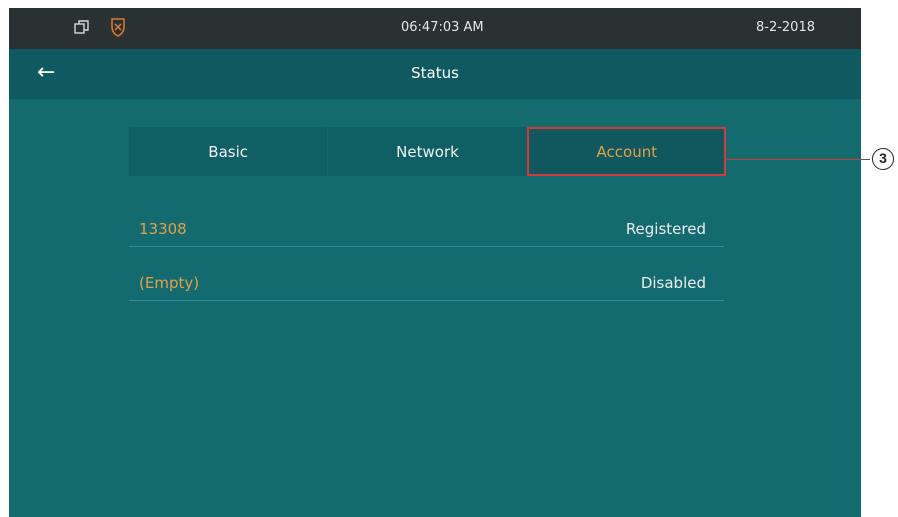 The width and height of the screenshot is (898, 517). I want to click on shield-icon, so click(118, 27).